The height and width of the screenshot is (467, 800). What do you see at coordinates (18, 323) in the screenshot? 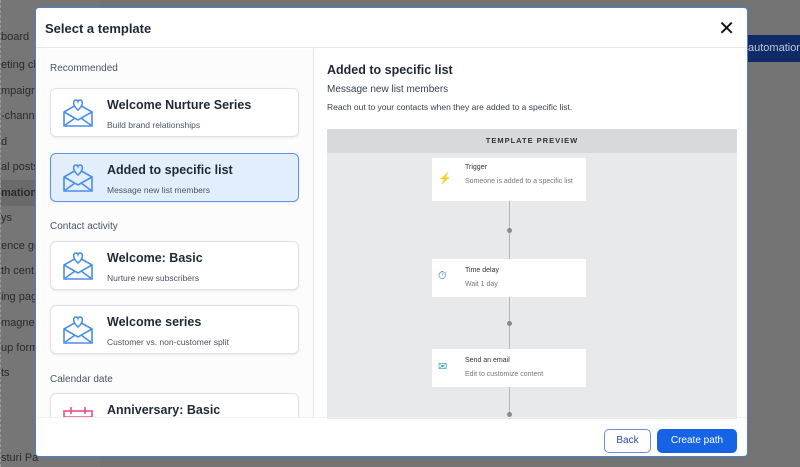
I see `bg-nav-item: magne` at bounding box center [18, 323].